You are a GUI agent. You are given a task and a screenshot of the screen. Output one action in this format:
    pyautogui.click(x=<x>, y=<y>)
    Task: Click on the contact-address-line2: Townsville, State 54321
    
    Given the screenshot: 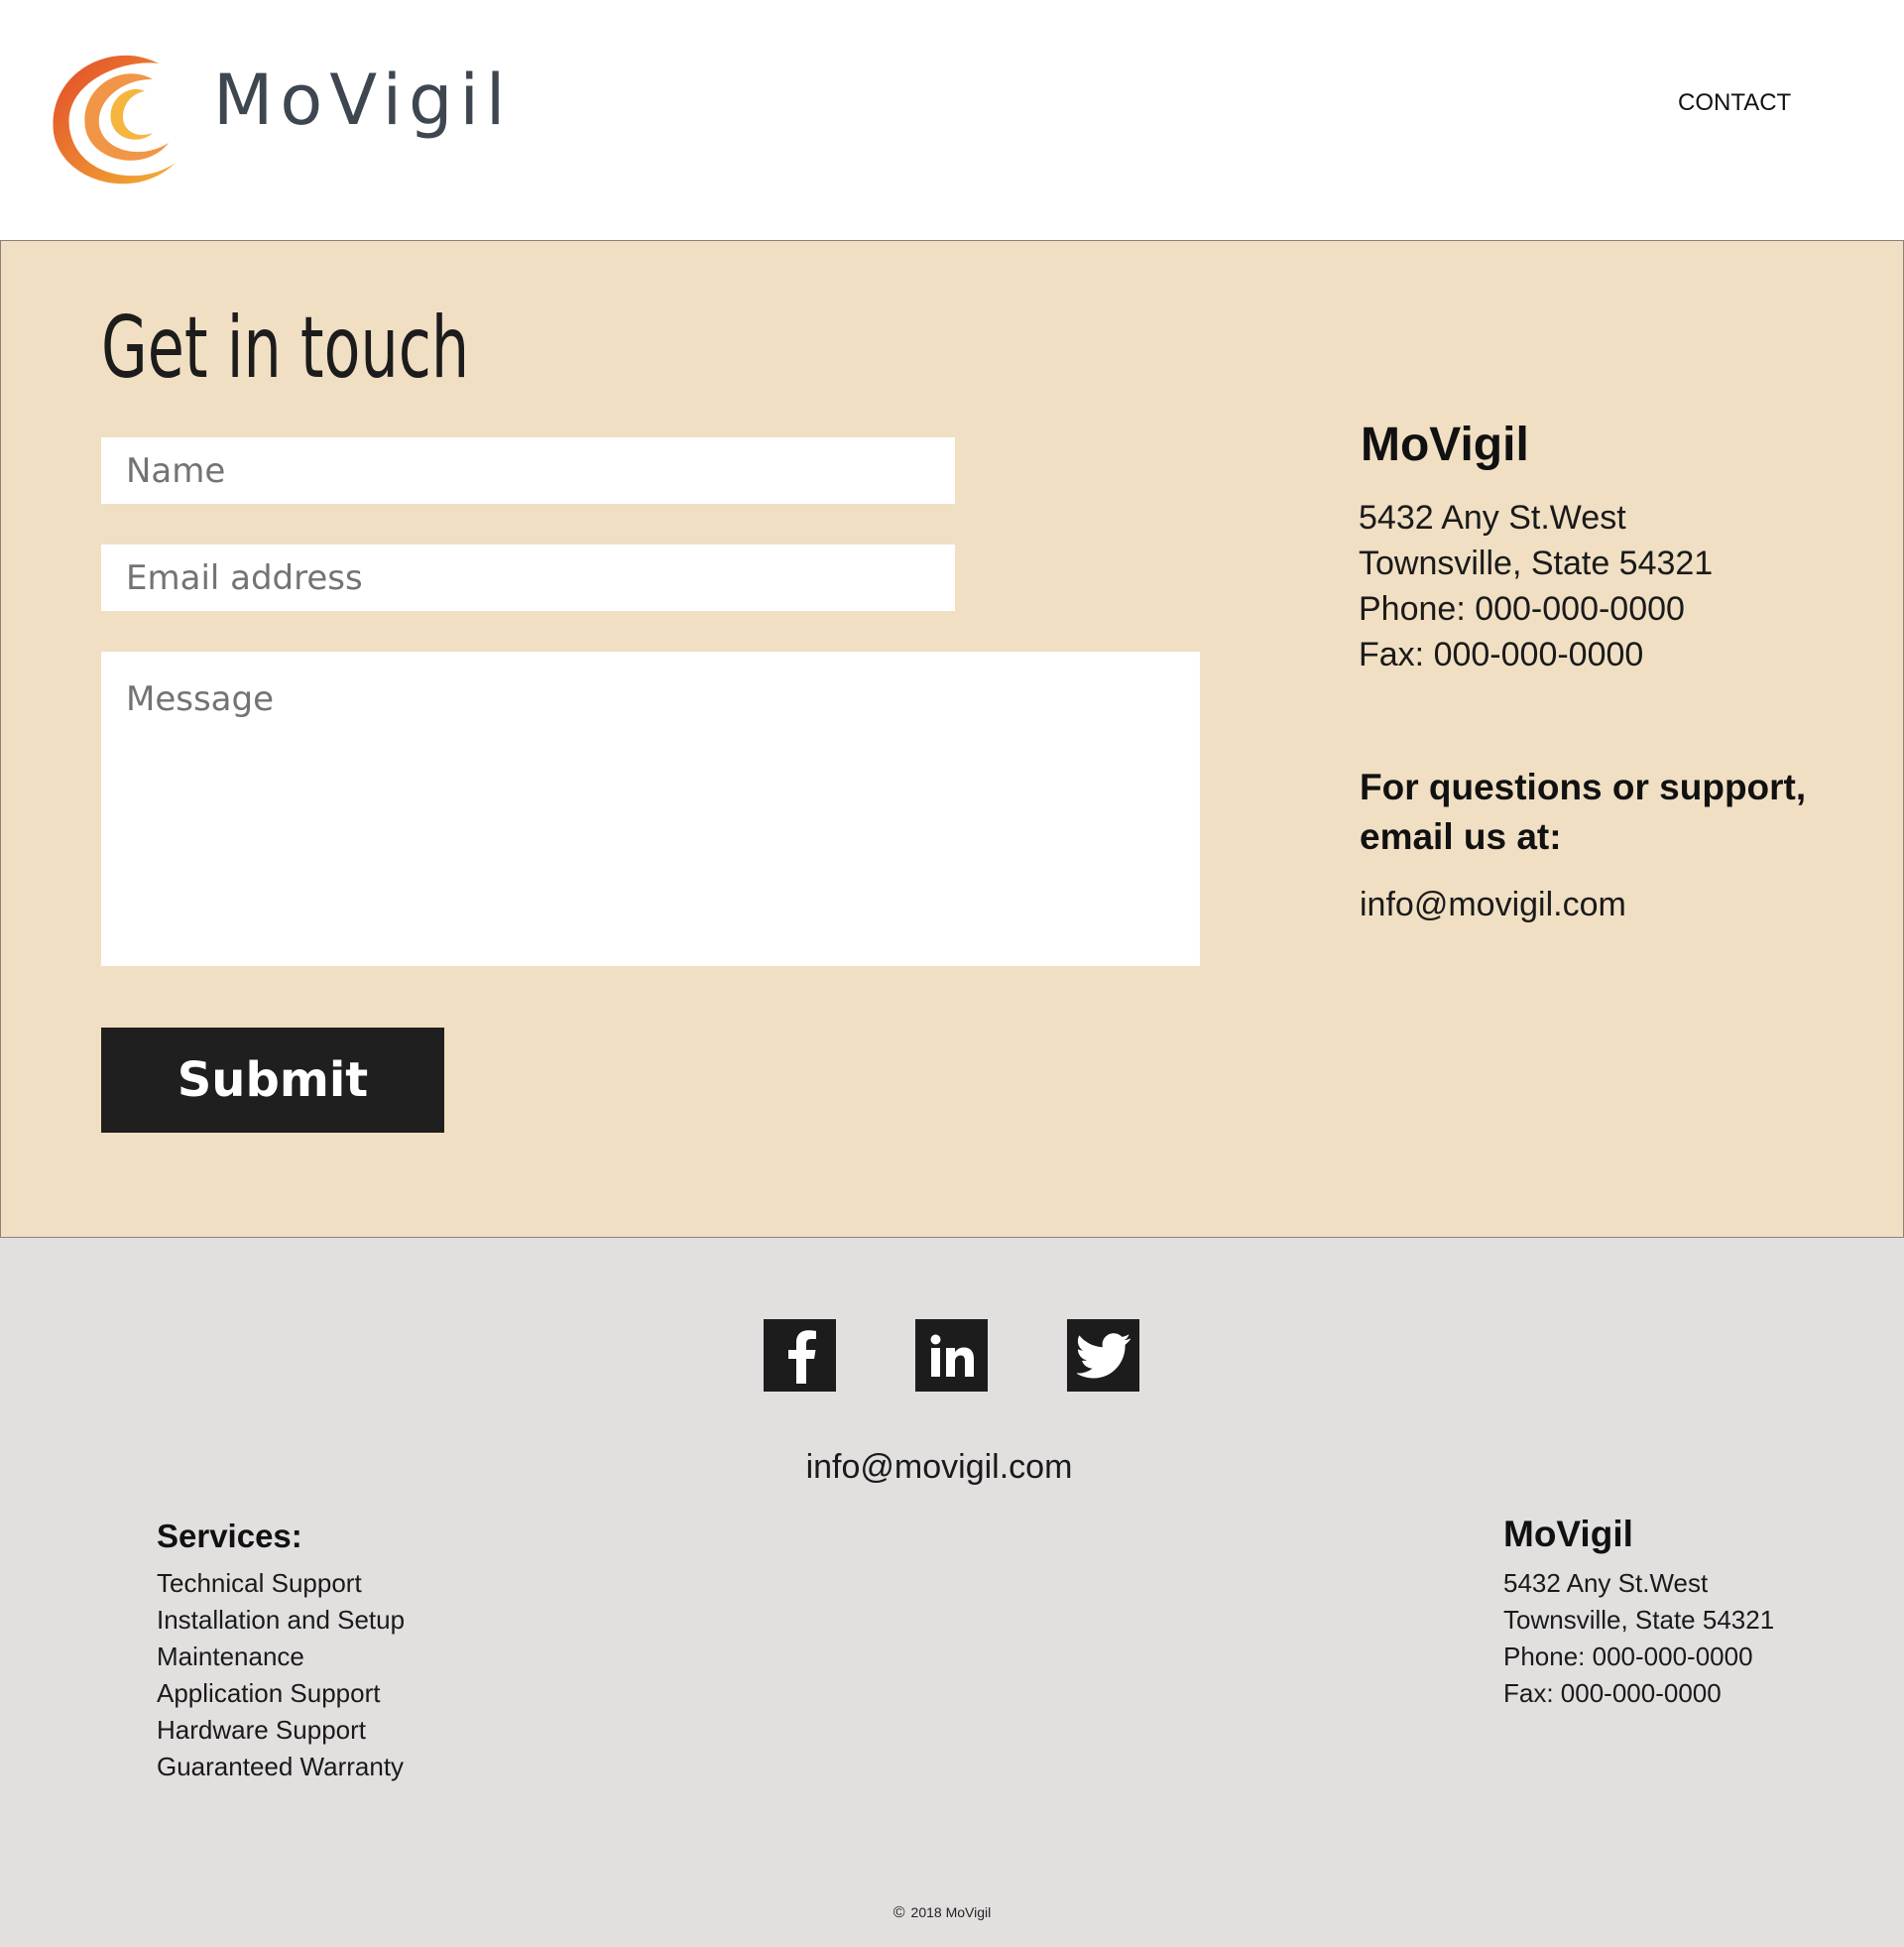 What is the action you would take?
    pyautogui.click(x=1536, y=563)
    